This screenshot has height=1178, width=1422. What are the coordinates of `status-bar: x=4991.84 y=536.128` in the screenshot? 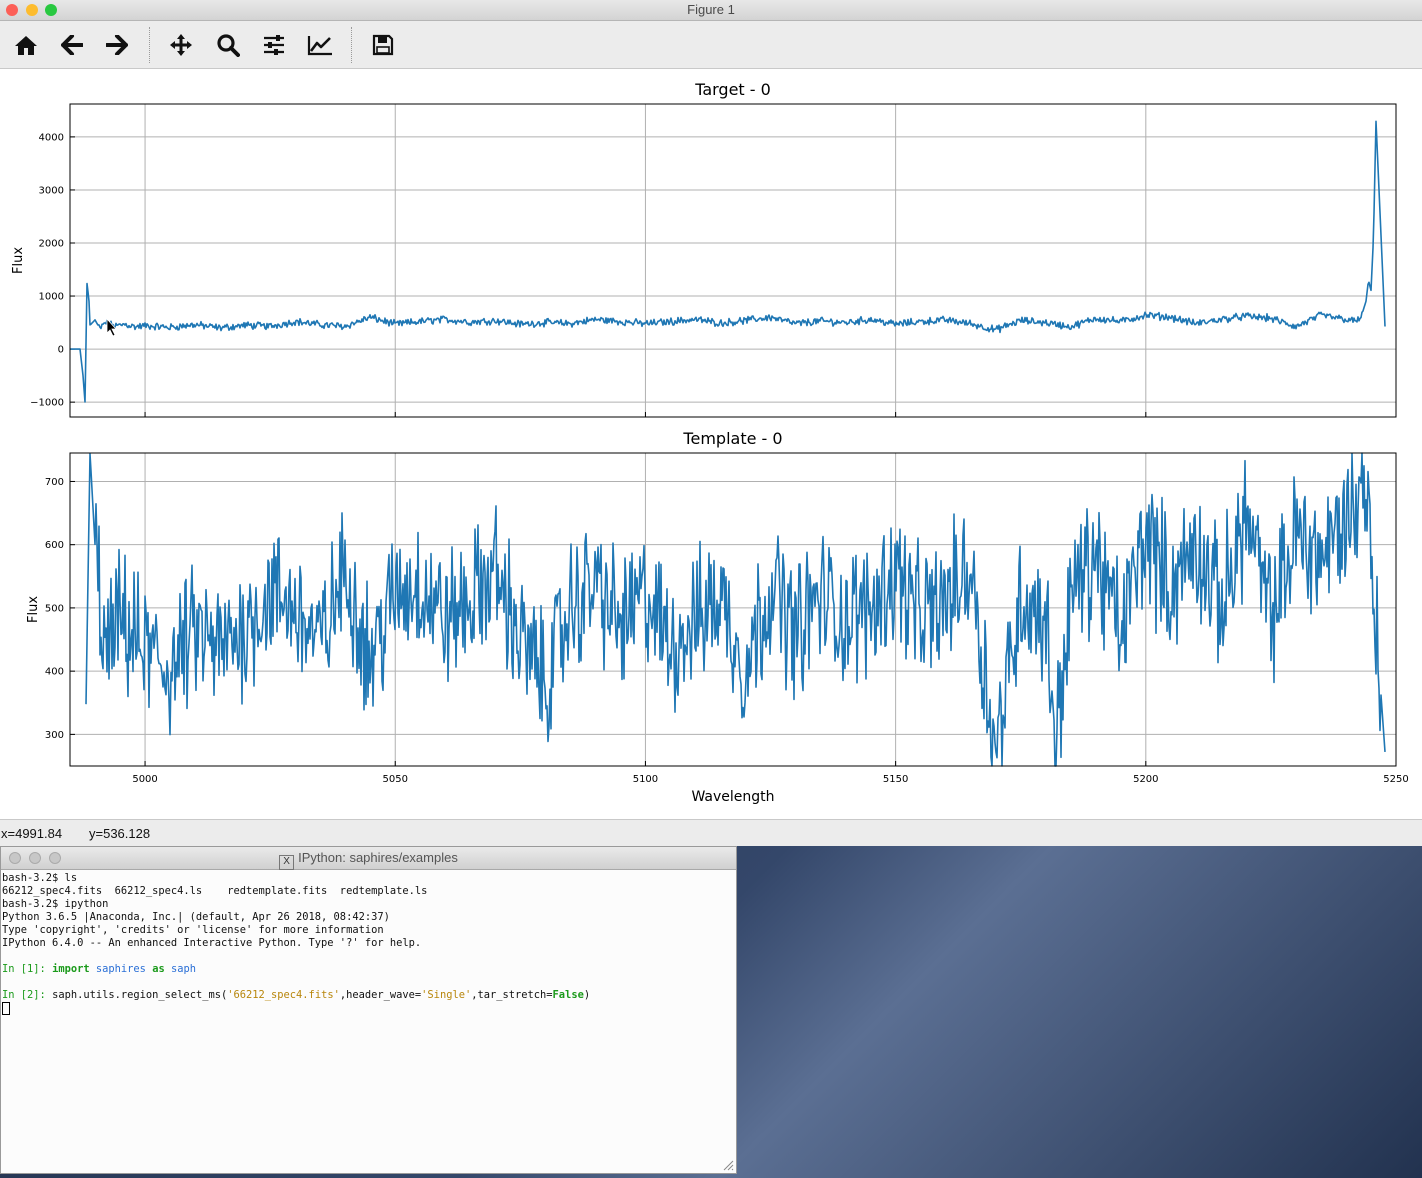 It's located at (711, 832).